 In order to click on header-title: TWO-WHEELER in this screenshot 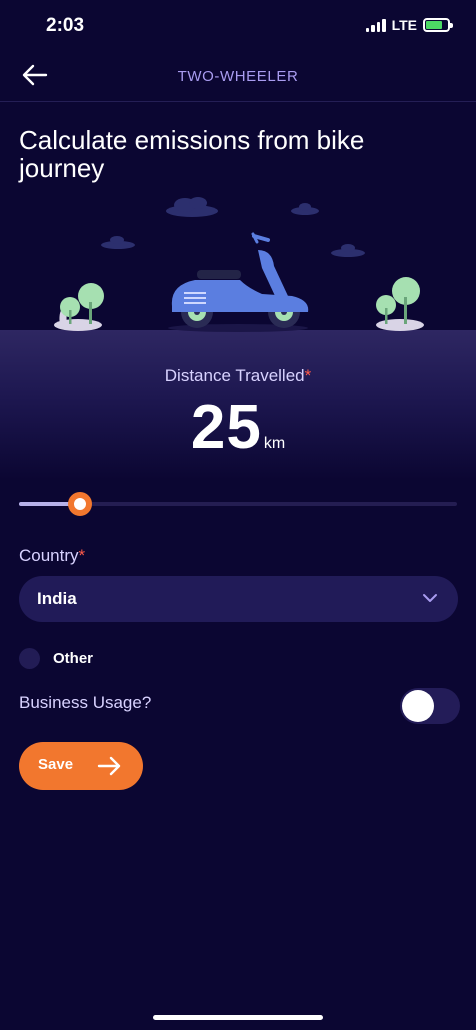, I will do `click(238, 76)`.